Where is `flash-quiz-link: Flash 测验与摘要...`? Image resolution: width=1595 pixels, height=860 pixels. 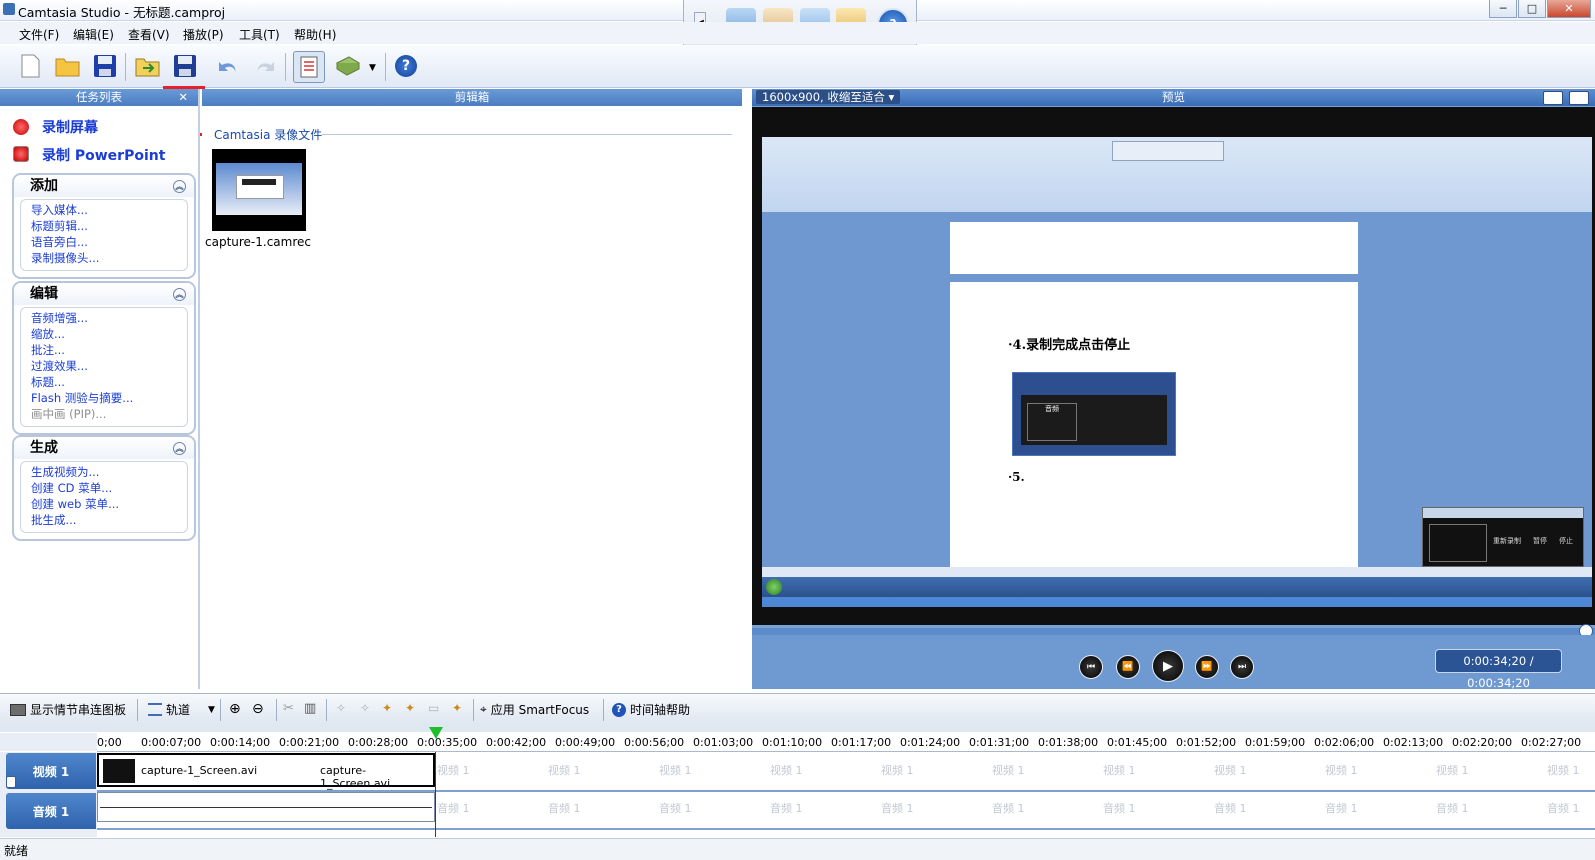
flash-quiz-link: Flash 测验与摘要... is located at coordinates (109, 398).